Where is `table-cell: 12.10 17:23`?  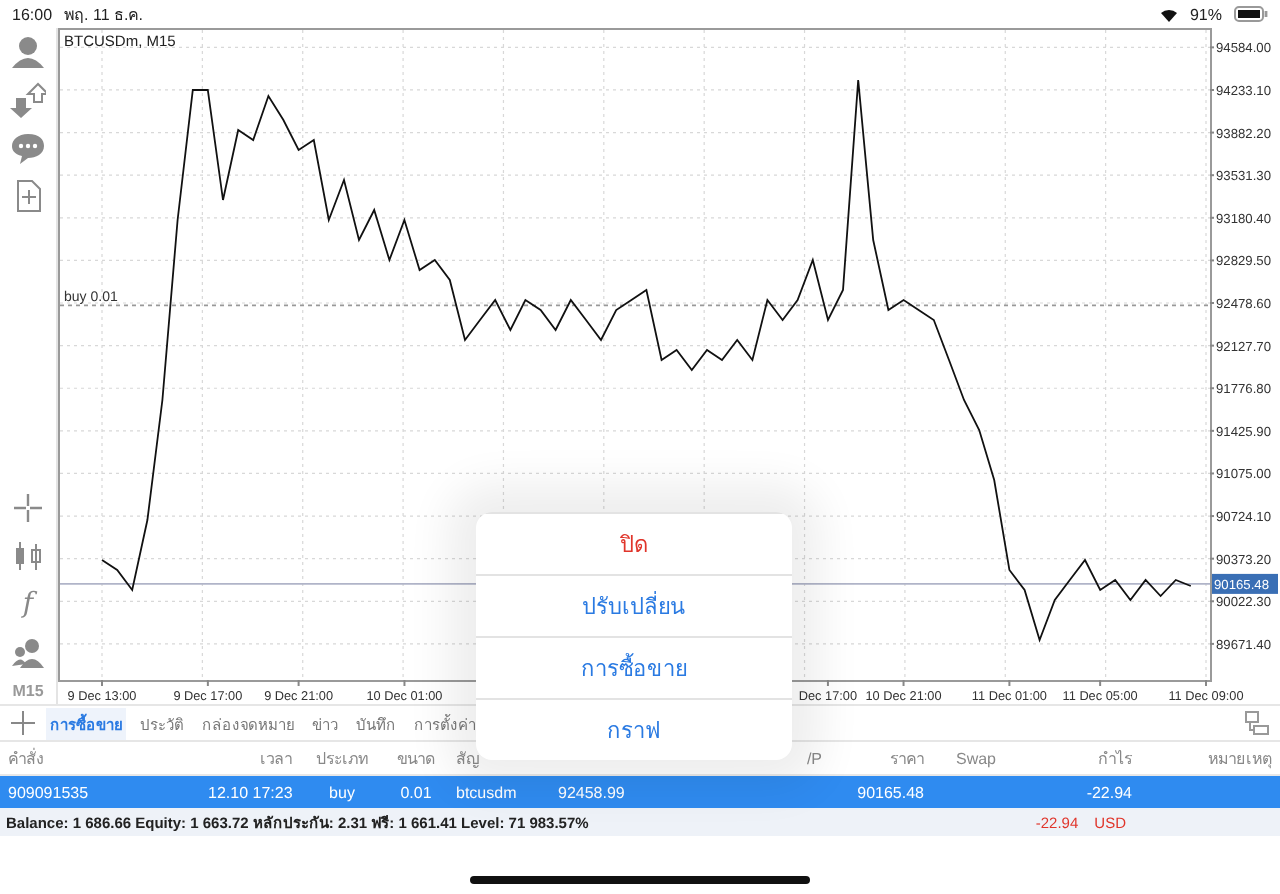
table-cell: 12.10 17:23 is located at coordinates (250, 792).